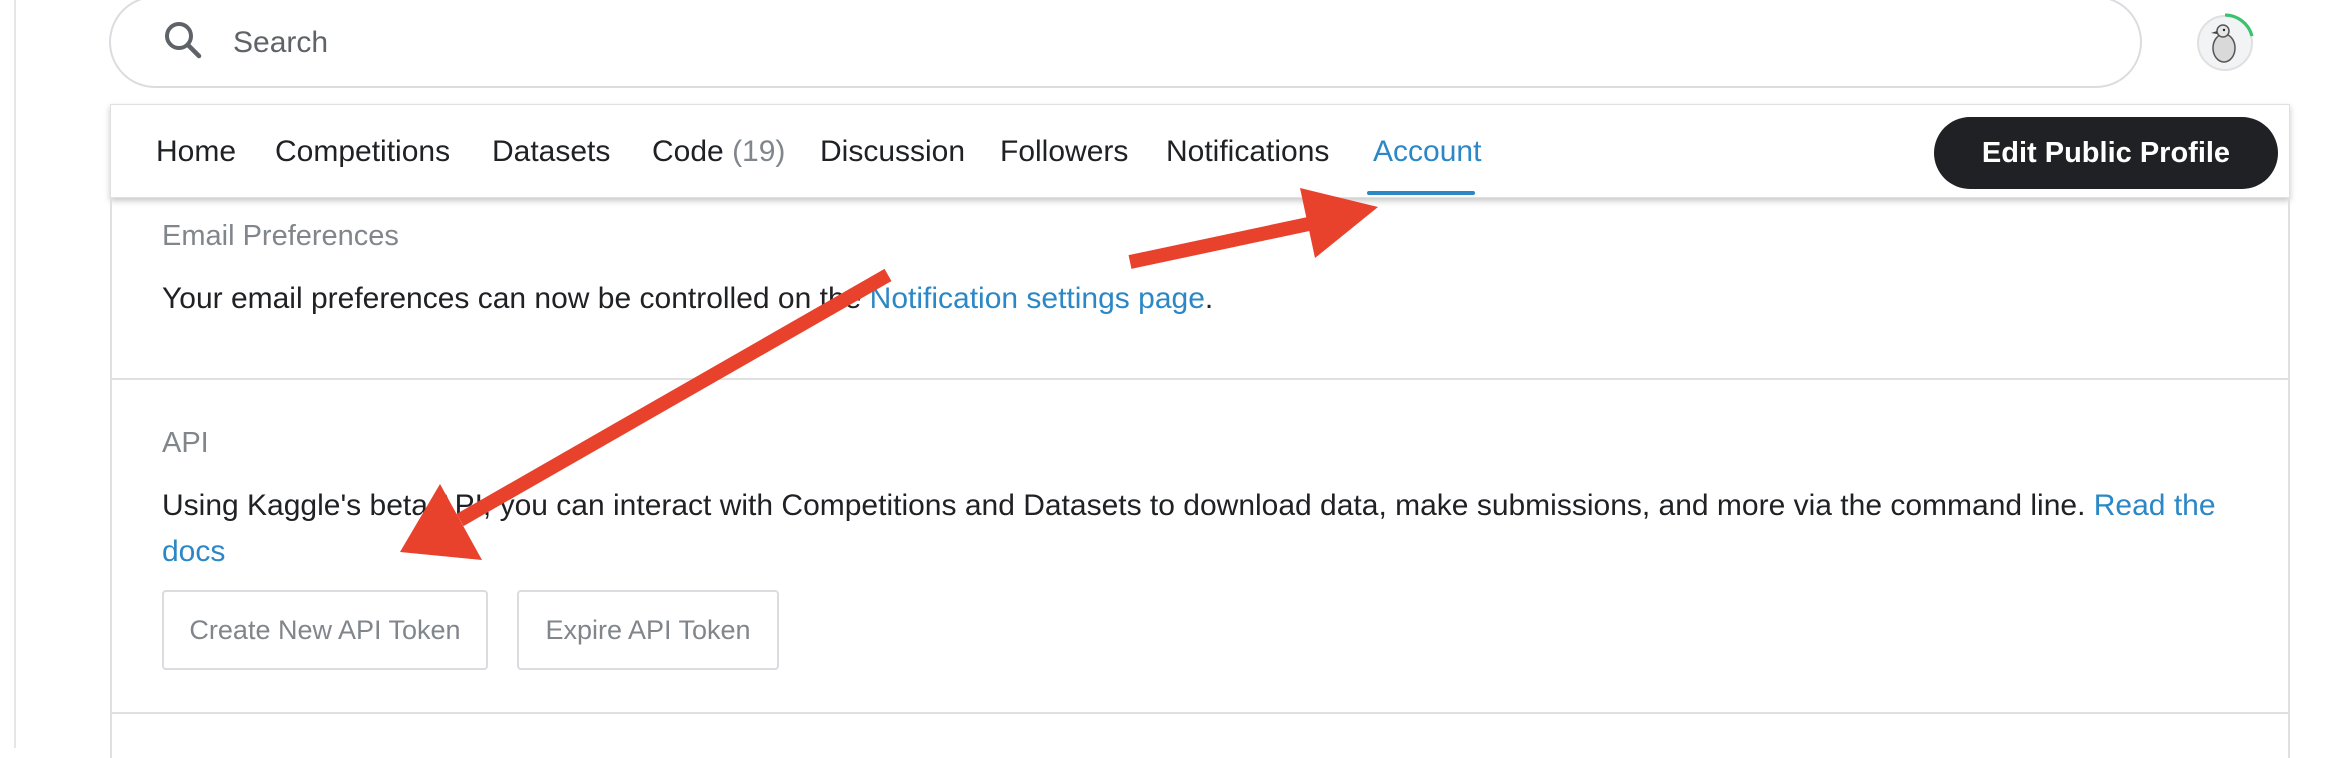  What do you see at coordinates (280, 236) in the screenshot?
I see `email-preferences-title: Email Preferences` at bounding box center [280, 236].